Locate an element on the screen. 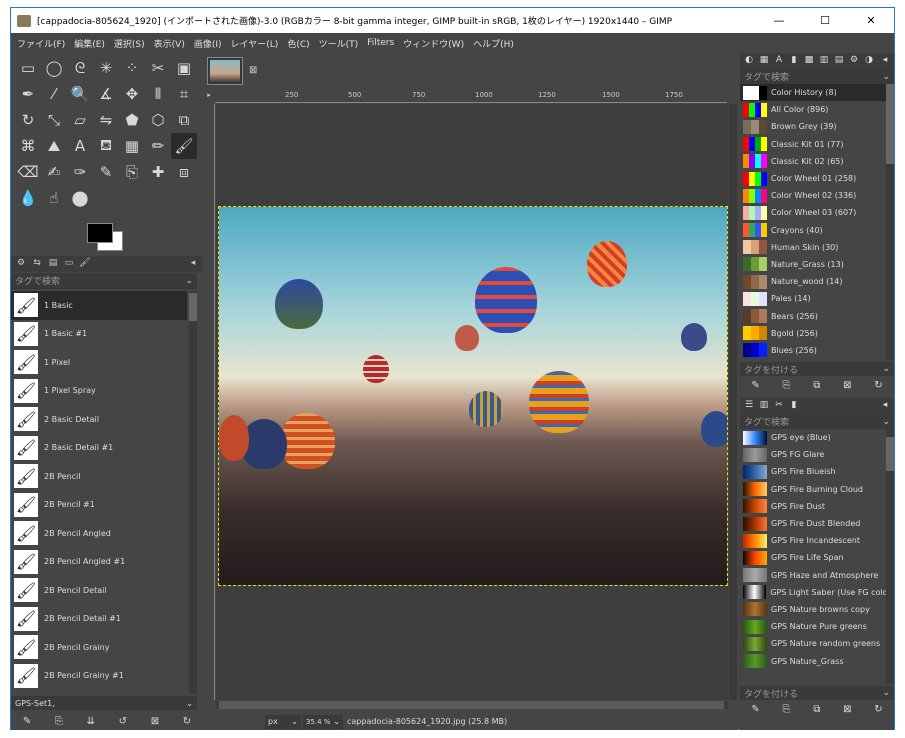 The height and width of the screenshot is (738, 905). palette-item: All Color (896) is located at coordinates (817, 109).